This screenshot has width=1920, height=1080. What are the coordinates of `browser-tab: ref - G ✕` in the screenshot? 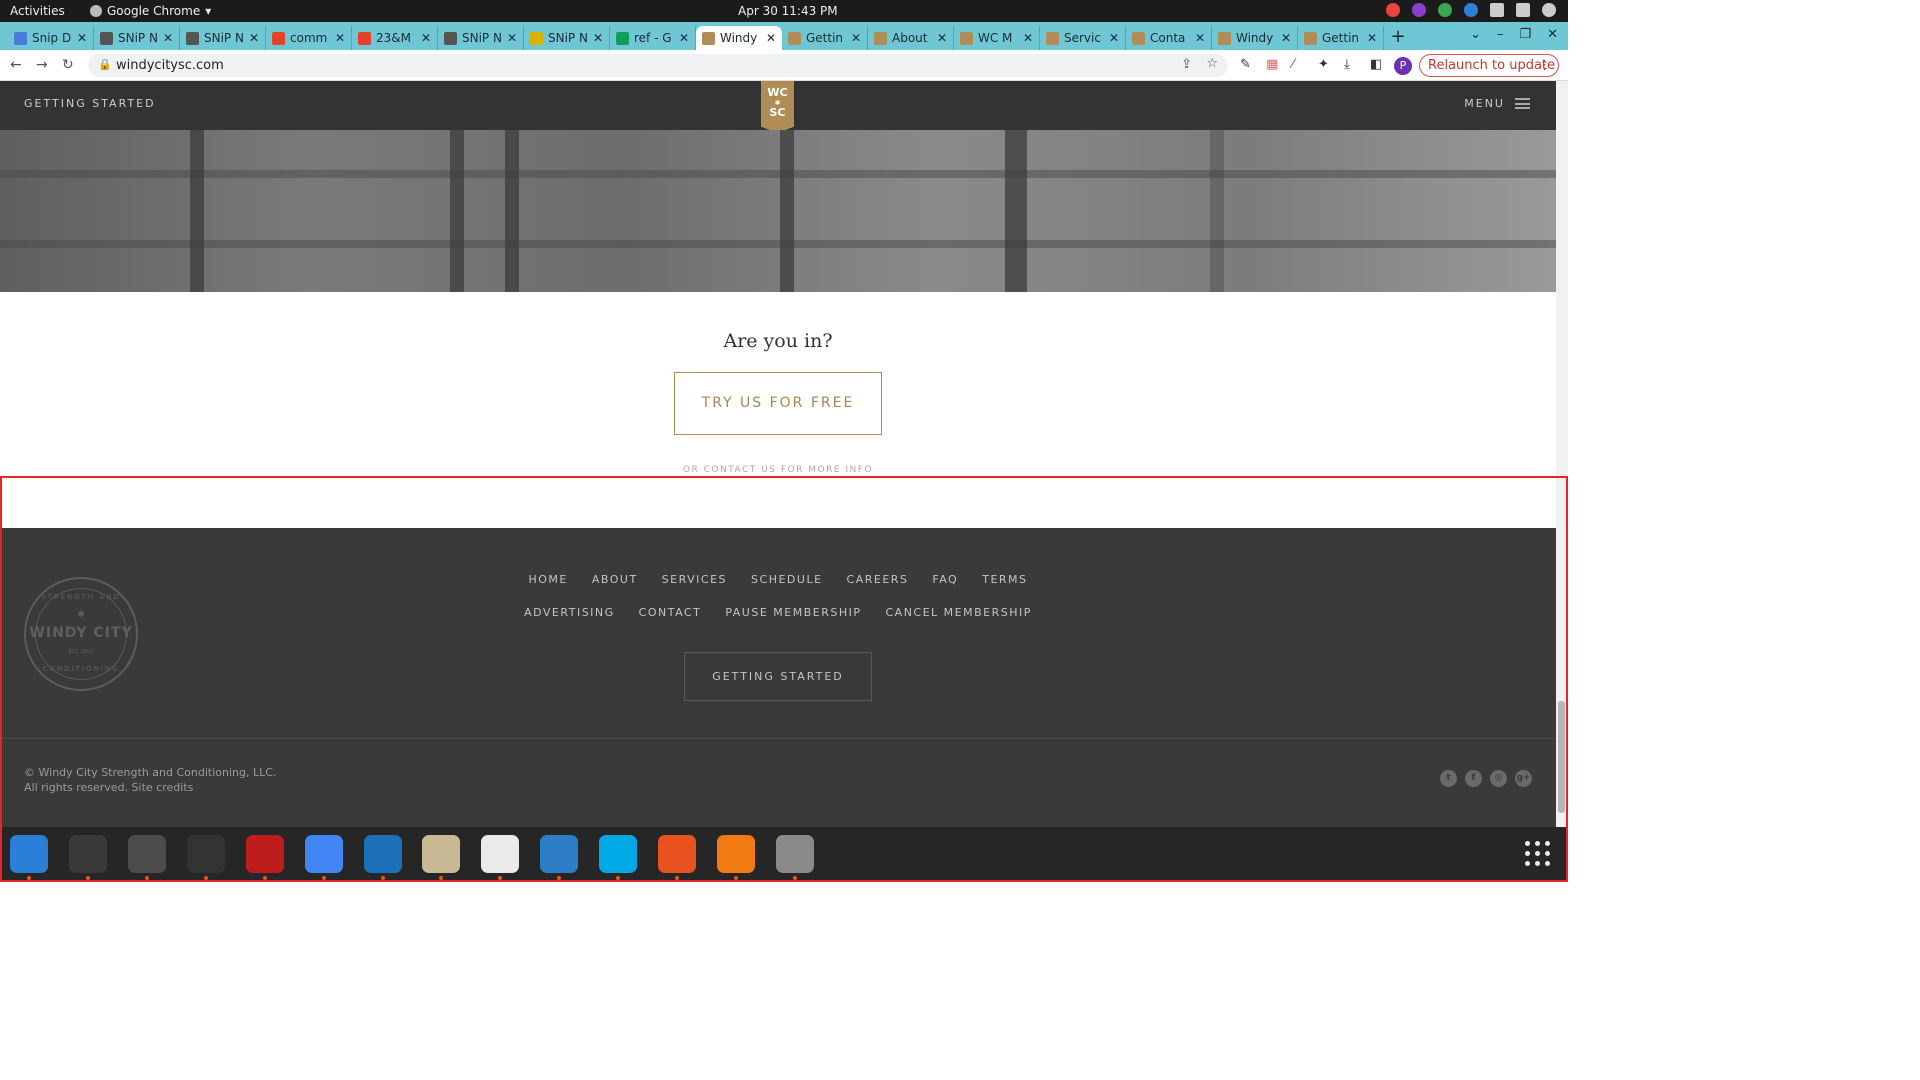 It's located at (653, 38).